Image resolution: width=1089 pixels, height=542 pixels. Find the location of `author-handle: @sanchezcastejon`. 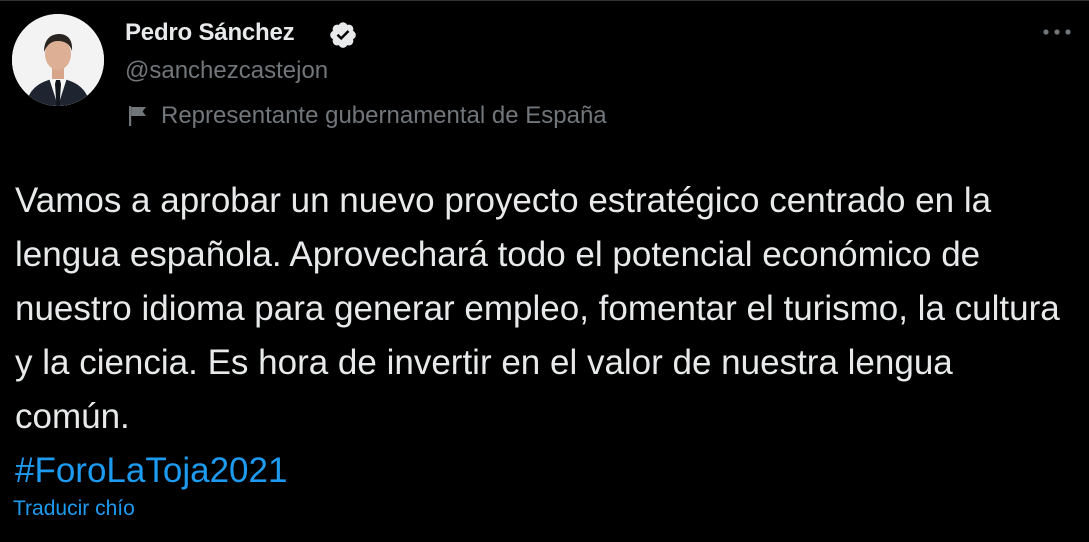

author-handle: @sanchezcastejon is located at coordinates (226, 71).